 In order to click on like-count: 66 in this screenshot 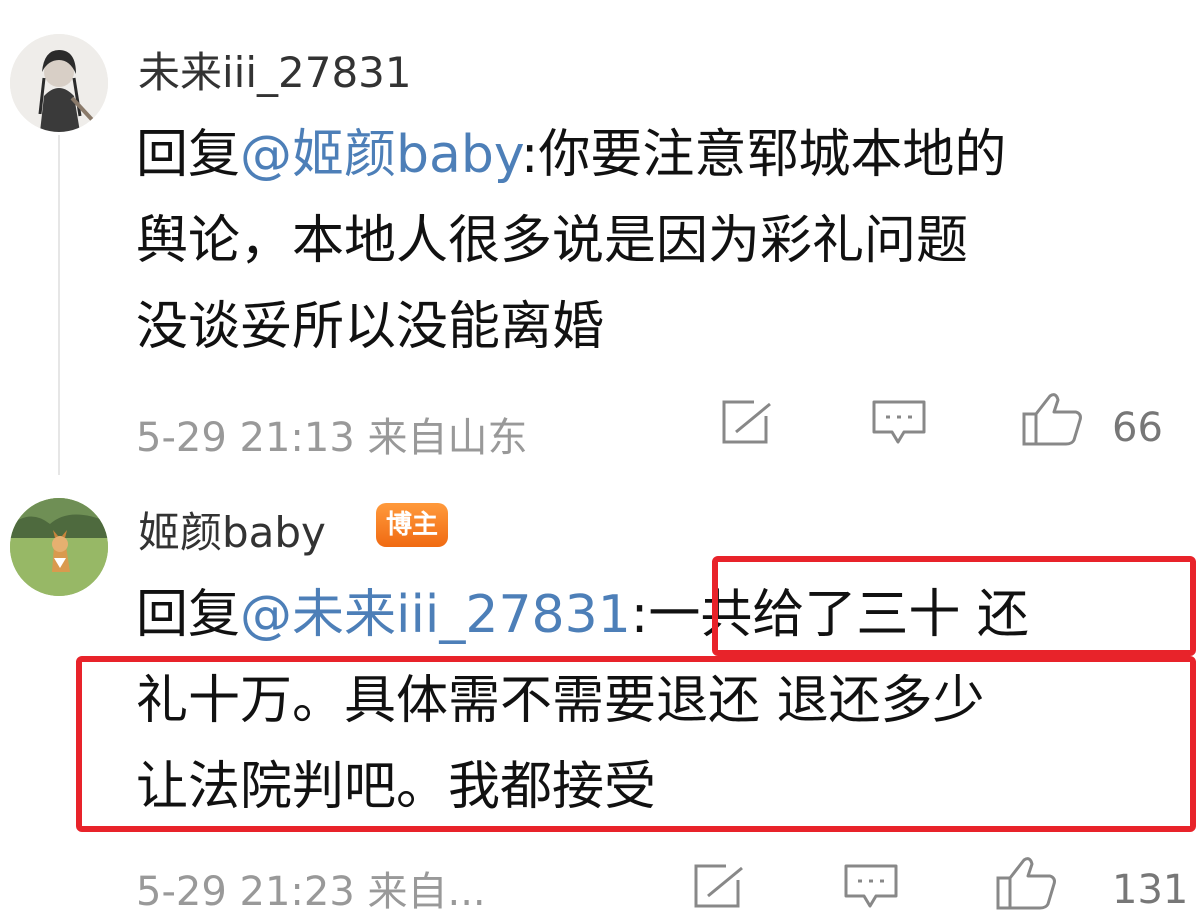, I will do `click(1137, 428)`.